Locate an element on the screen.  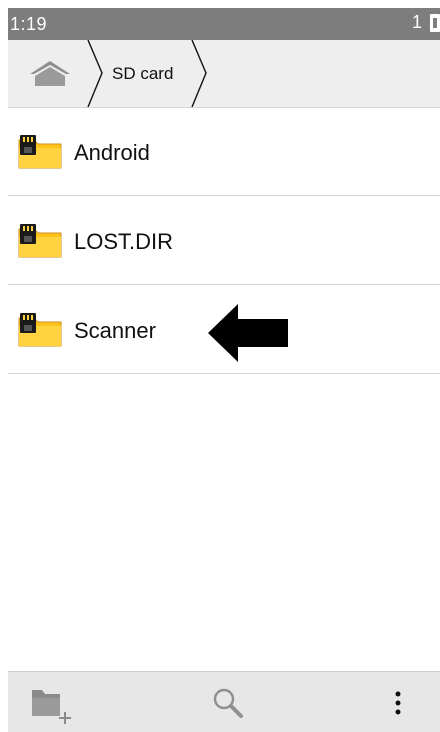
pointer-arrow-icon is located at coordinates (248, 333).